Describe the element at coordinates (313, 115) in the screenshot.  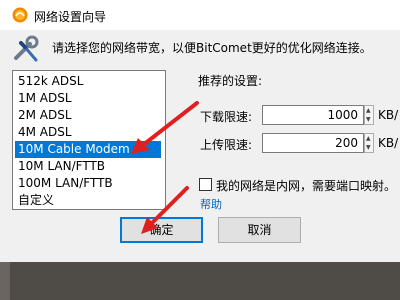
I see `download-limit-input: 1000` at that location.